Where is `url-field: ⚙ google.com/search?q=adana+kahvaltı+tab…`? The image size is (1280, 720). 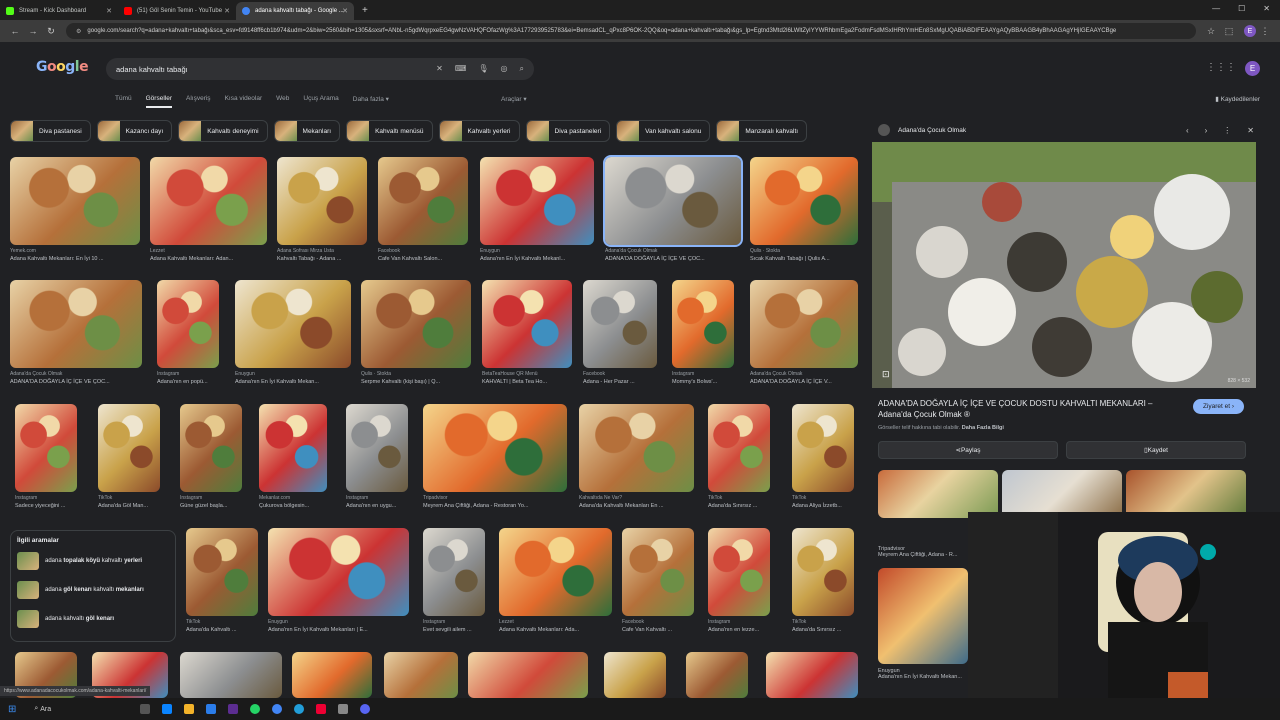
url-field: ⚙ google.com/search?q=adana+kahvaltı+tab… is located at coordinates (631, 31).